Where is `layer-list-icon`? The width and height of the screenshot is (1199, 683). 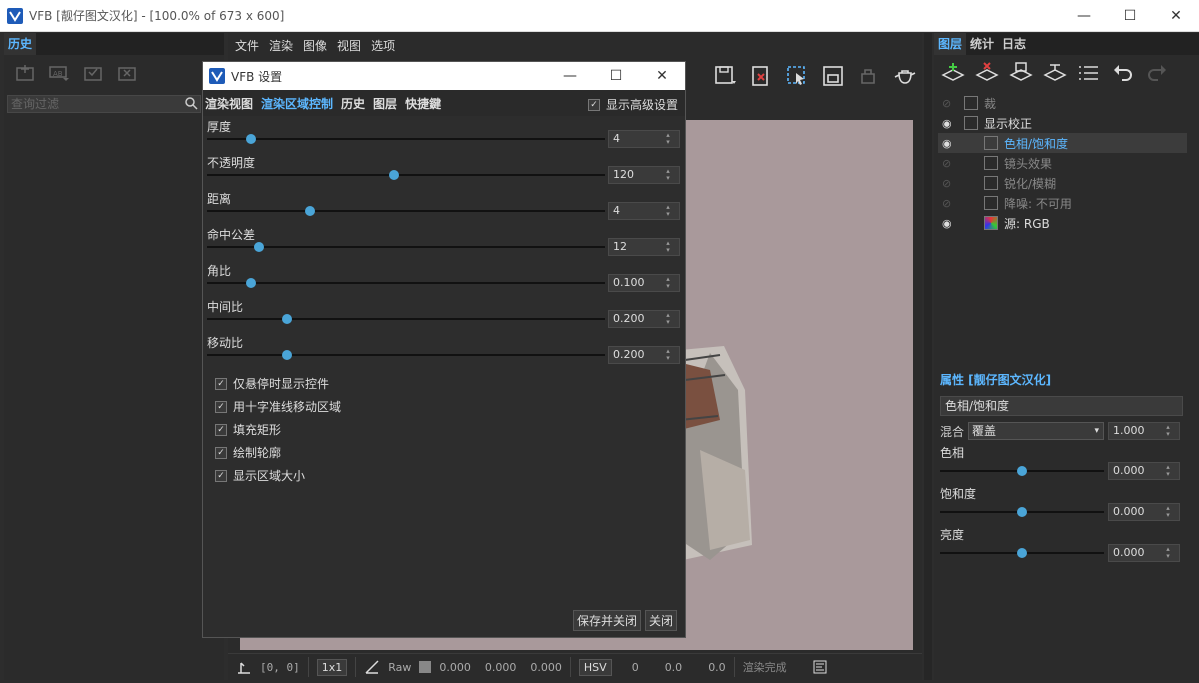 layer-list-icon is located at coordinates (1089, 73).